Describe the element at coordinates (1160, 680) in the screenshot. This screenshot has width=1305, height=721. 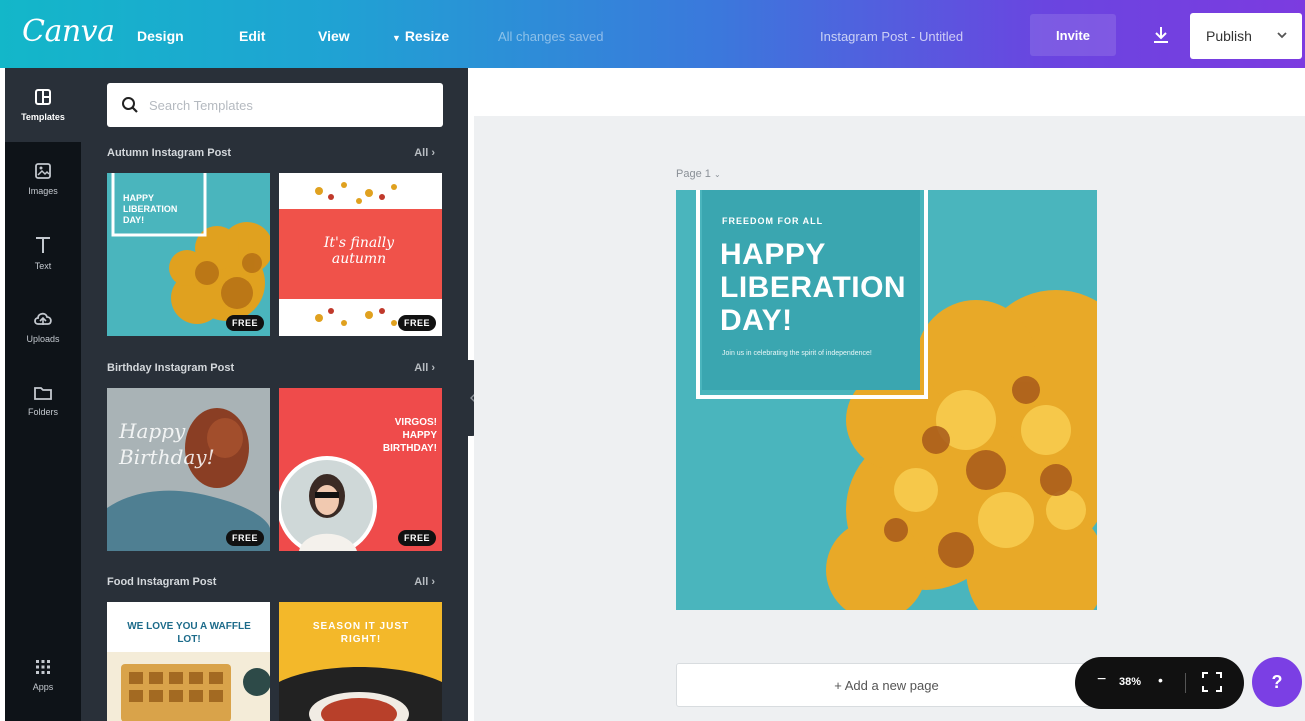
I see `zoom-in-button: •` at that location.